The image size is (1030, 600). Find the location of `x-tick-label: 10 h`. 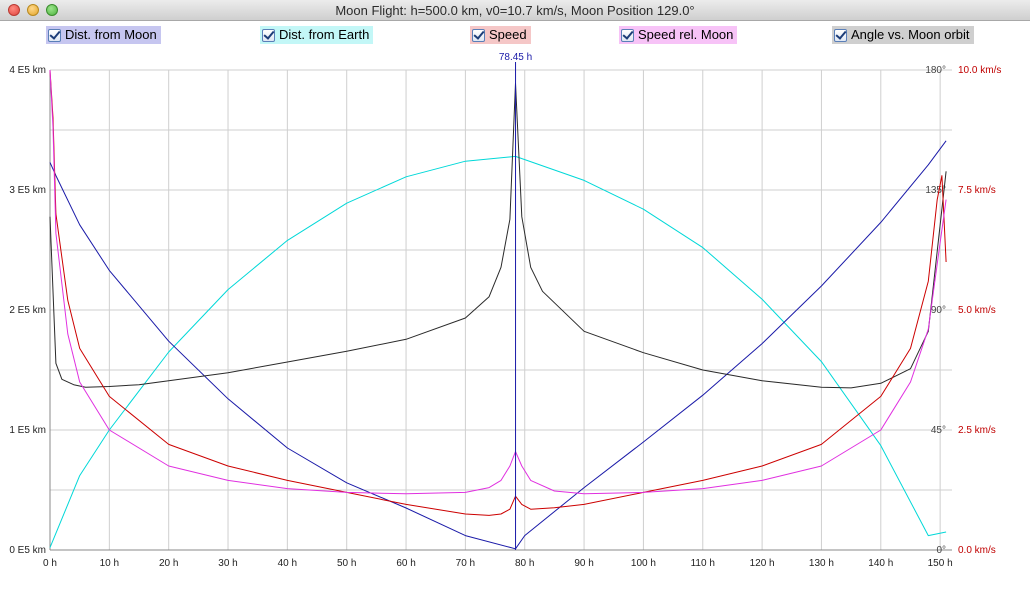

x-tick-label: 10 h is located at coordinates (109, 563).